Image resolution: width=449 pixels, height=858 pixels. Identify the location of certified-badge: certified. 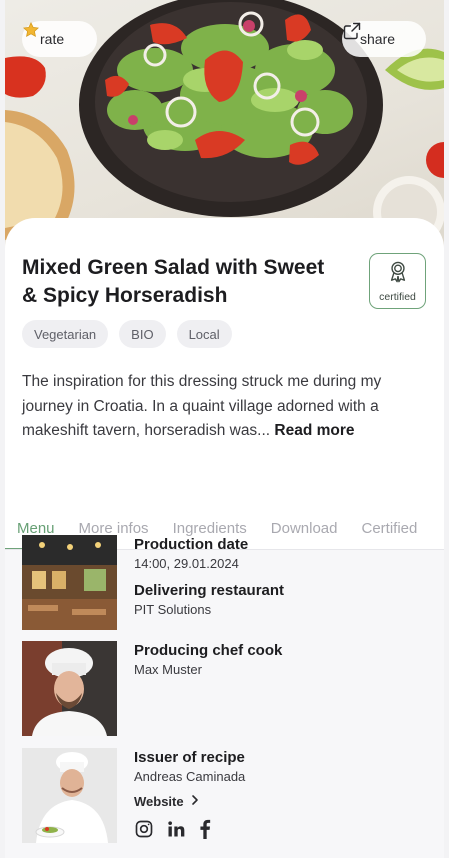
(397, 281).